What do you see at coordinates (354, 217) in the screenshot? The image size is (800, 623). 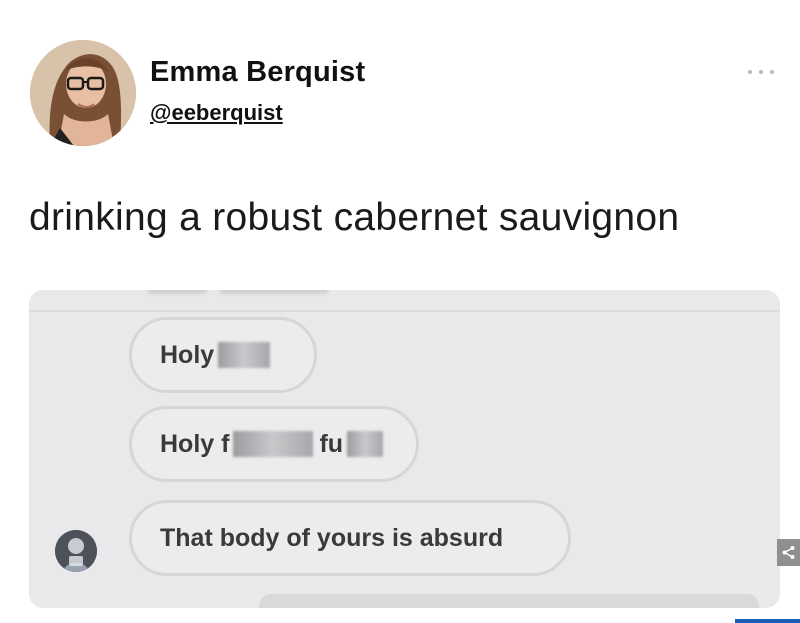 I see `tweet-text: drinking a robust cabernet sauvignon` at bounding box center [354, 217].